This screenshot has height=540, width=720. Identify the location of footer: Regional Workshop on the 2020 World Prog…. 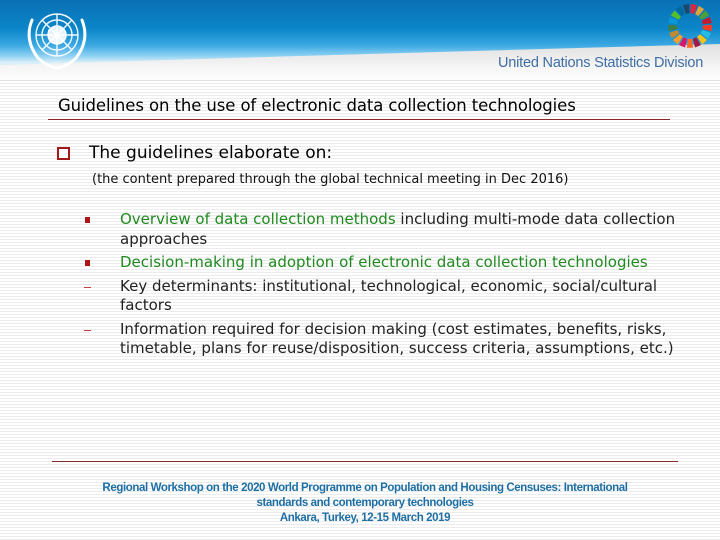
(365, 503).